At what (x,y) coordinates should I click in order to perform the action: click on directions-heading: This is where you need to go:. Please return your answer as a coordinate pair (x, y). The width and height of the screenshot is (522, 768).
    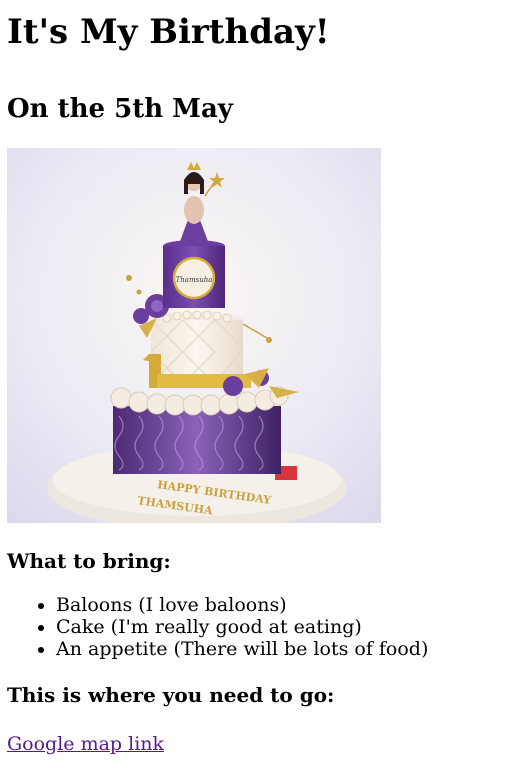
    Looking at the image, I should click on (171, 695).